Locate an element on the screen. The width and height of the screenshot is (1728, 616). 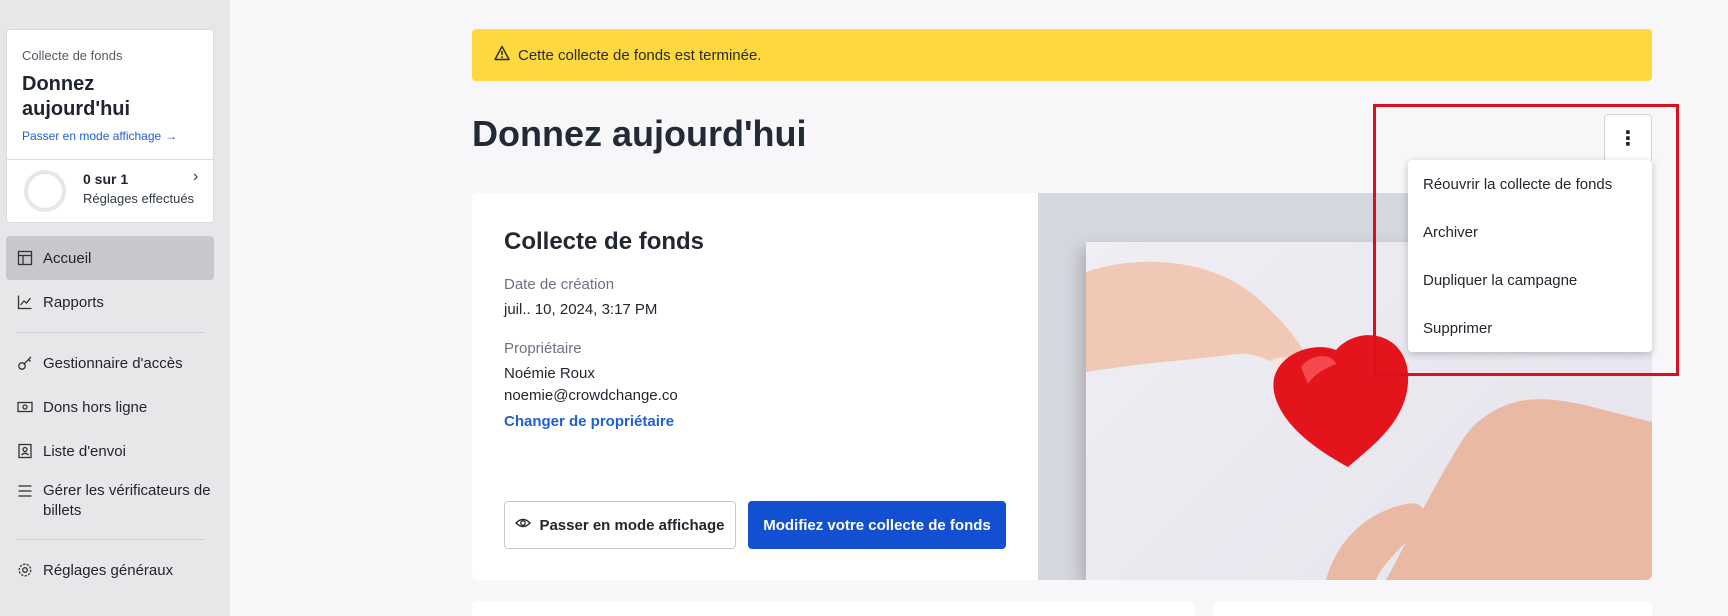
sidebar-item-label: Liste d'envoi is located at coordinates (84, 451).